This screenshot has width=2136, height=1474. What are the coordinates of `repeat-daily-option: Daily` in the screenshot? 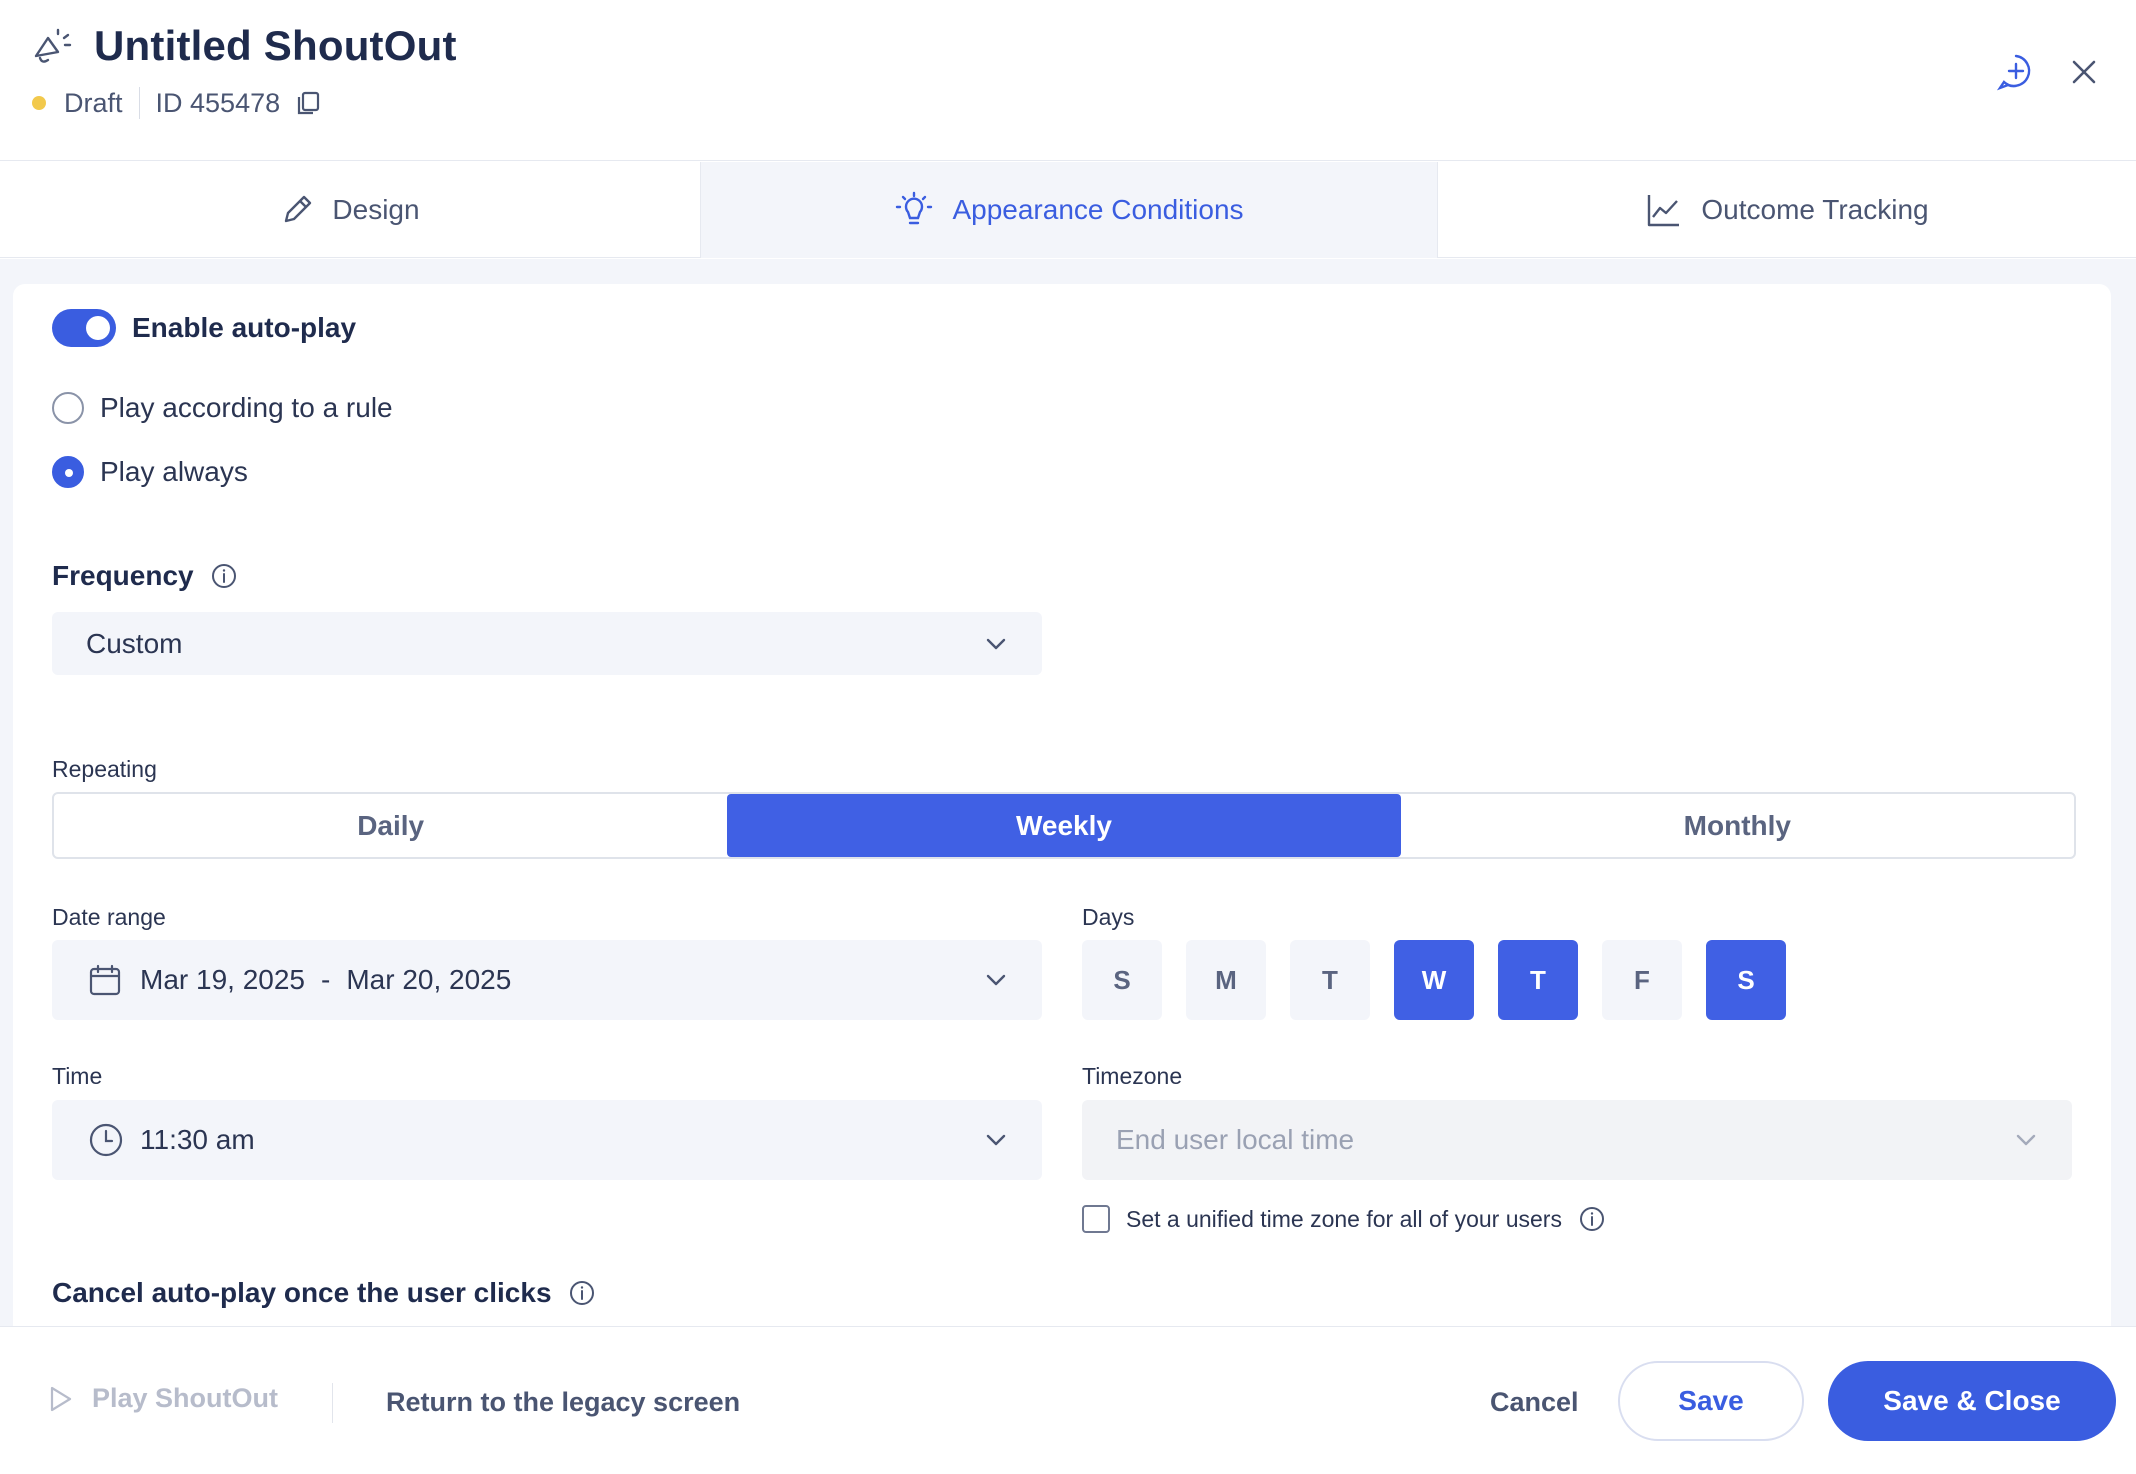 It's located at (390, 825).